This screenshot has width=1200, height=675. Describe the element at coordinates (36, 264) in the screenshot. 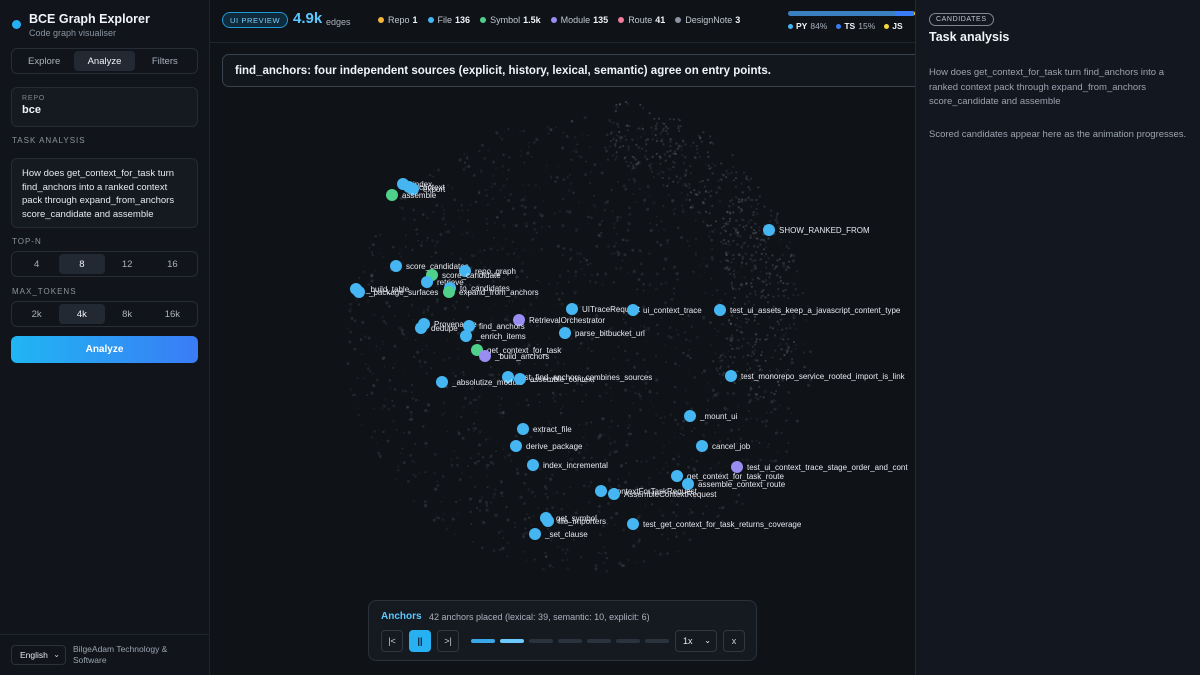

I see `top-n-option: 4` at that location.